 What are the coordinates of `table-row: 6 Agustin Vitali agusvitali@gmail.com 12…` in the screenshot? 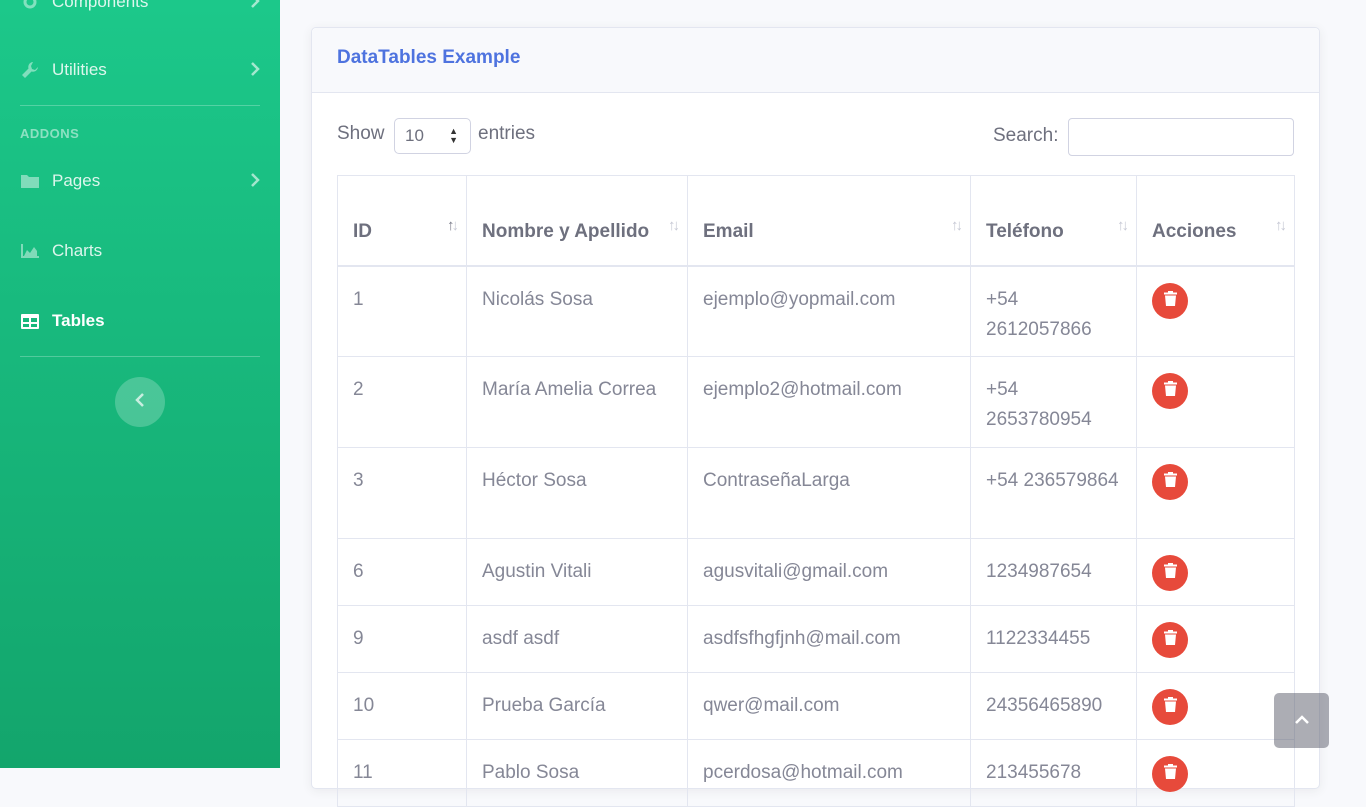 It's located at (816, 572).